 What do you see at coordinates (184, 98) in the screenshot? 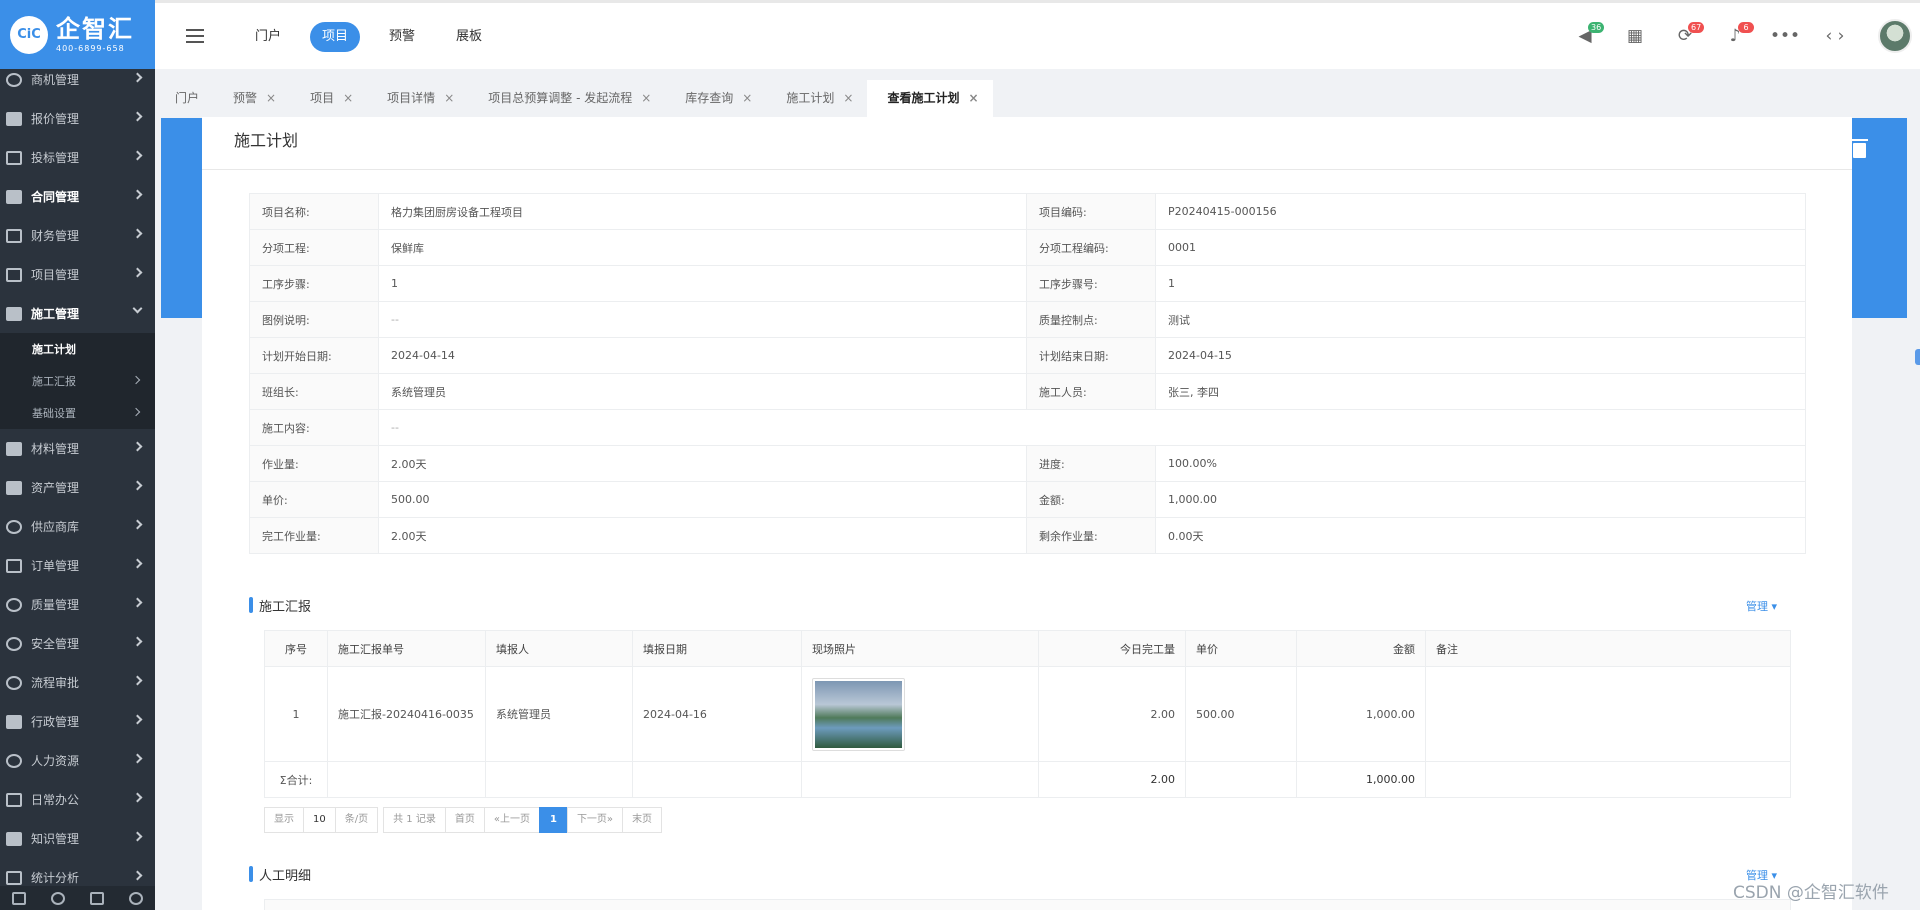
I see `tab-portal: 门户` at bounding box center [184, 98].